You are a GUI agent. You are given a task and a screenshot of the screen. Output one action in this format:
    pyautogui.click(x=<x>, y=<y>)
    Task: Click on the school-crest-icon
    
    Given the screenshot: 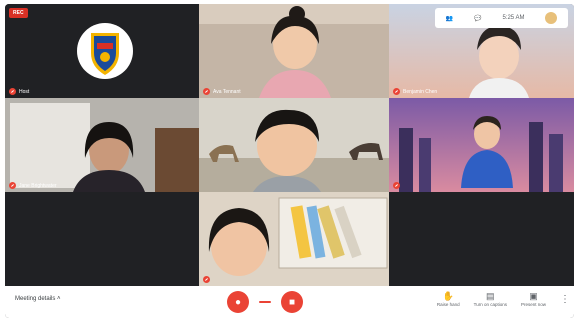 What is the action you would take?
    pyautogui.click(x=105, y=51)
    